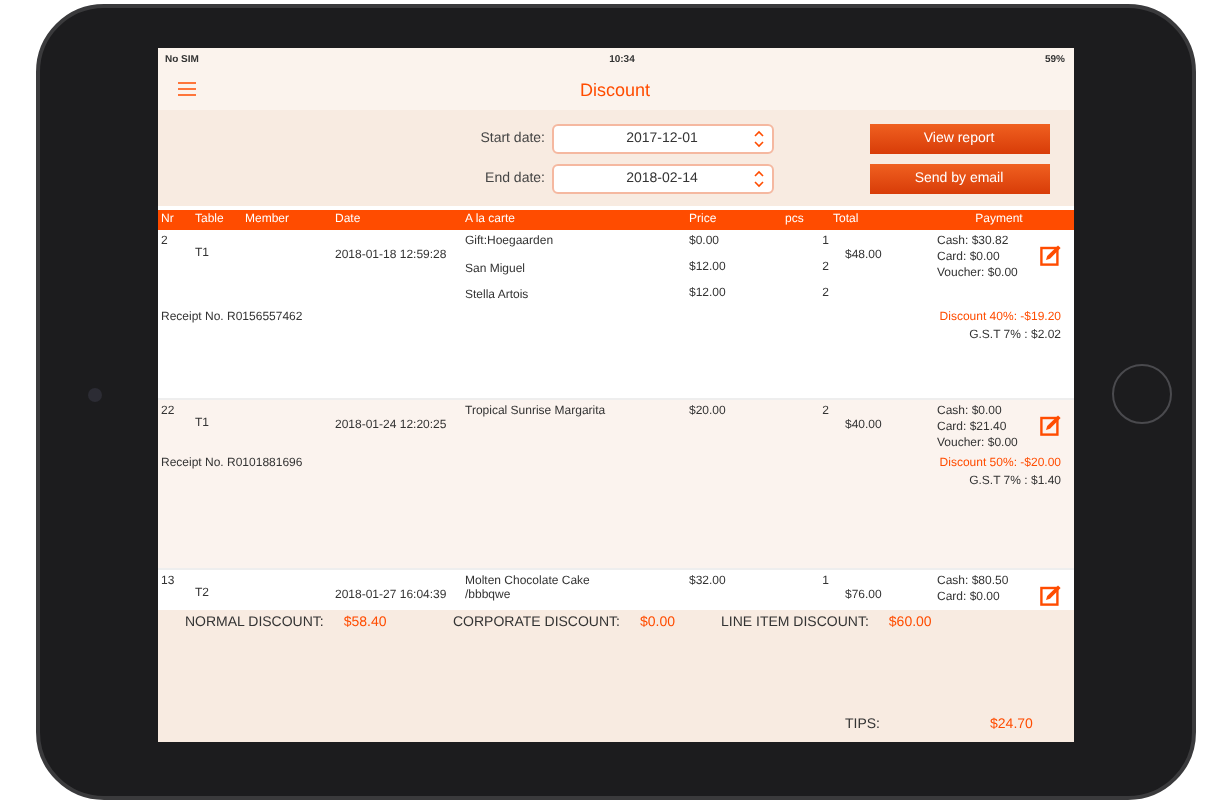  Describe the element at coordinates (1141, 394) in the screenshot. I see `home-button` at that location.